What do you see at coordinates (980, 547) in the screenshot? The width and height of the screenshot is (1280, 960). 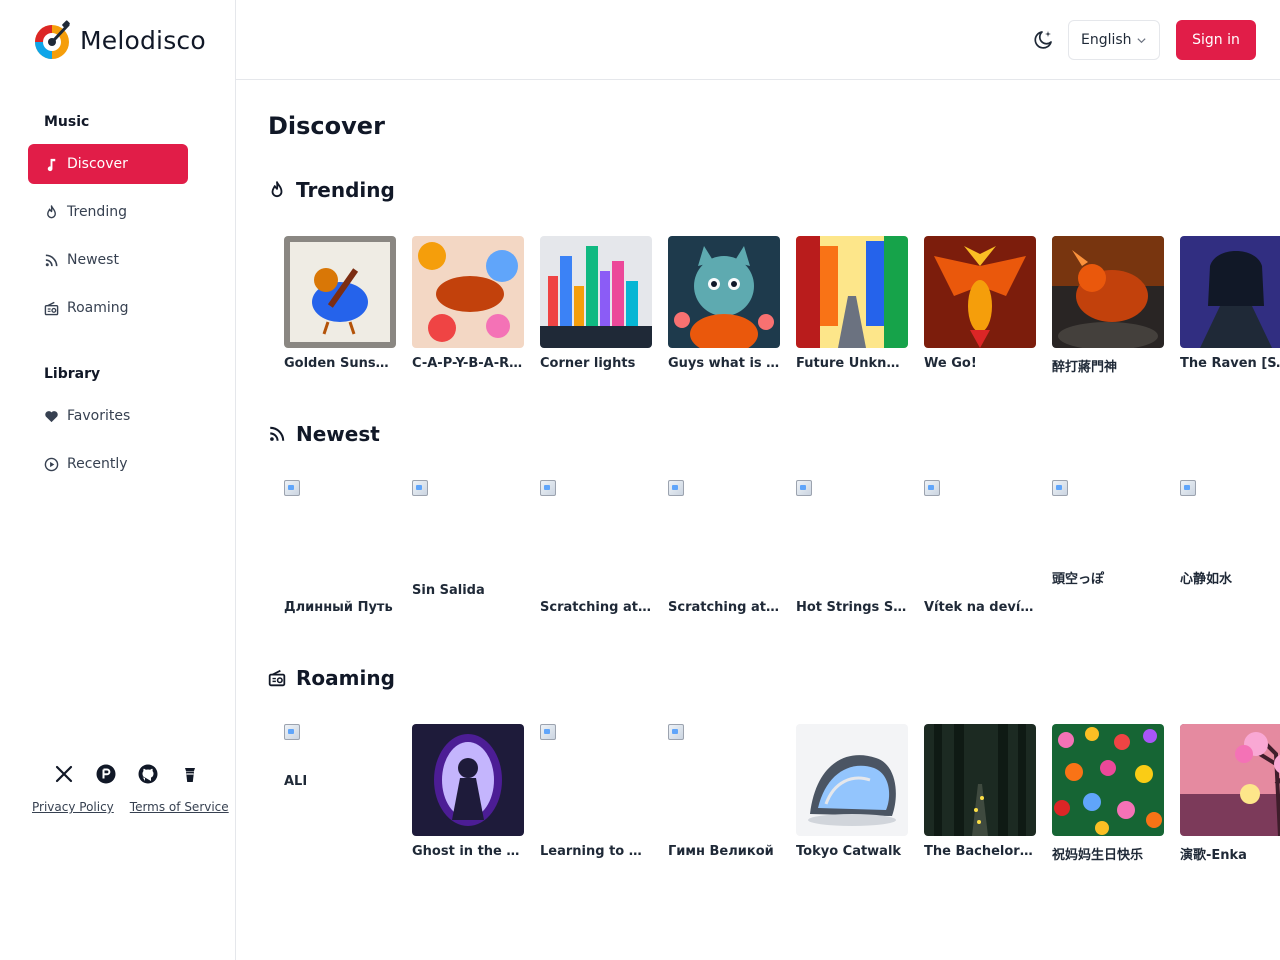 I see `song-card: Vítek na devítce` at bounding box center [980, 547].